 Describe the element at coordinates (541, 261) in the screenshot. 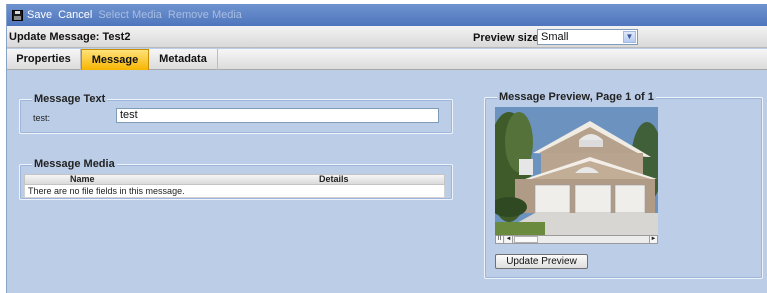

I see `update-preview-button: Update Preview` at that location.